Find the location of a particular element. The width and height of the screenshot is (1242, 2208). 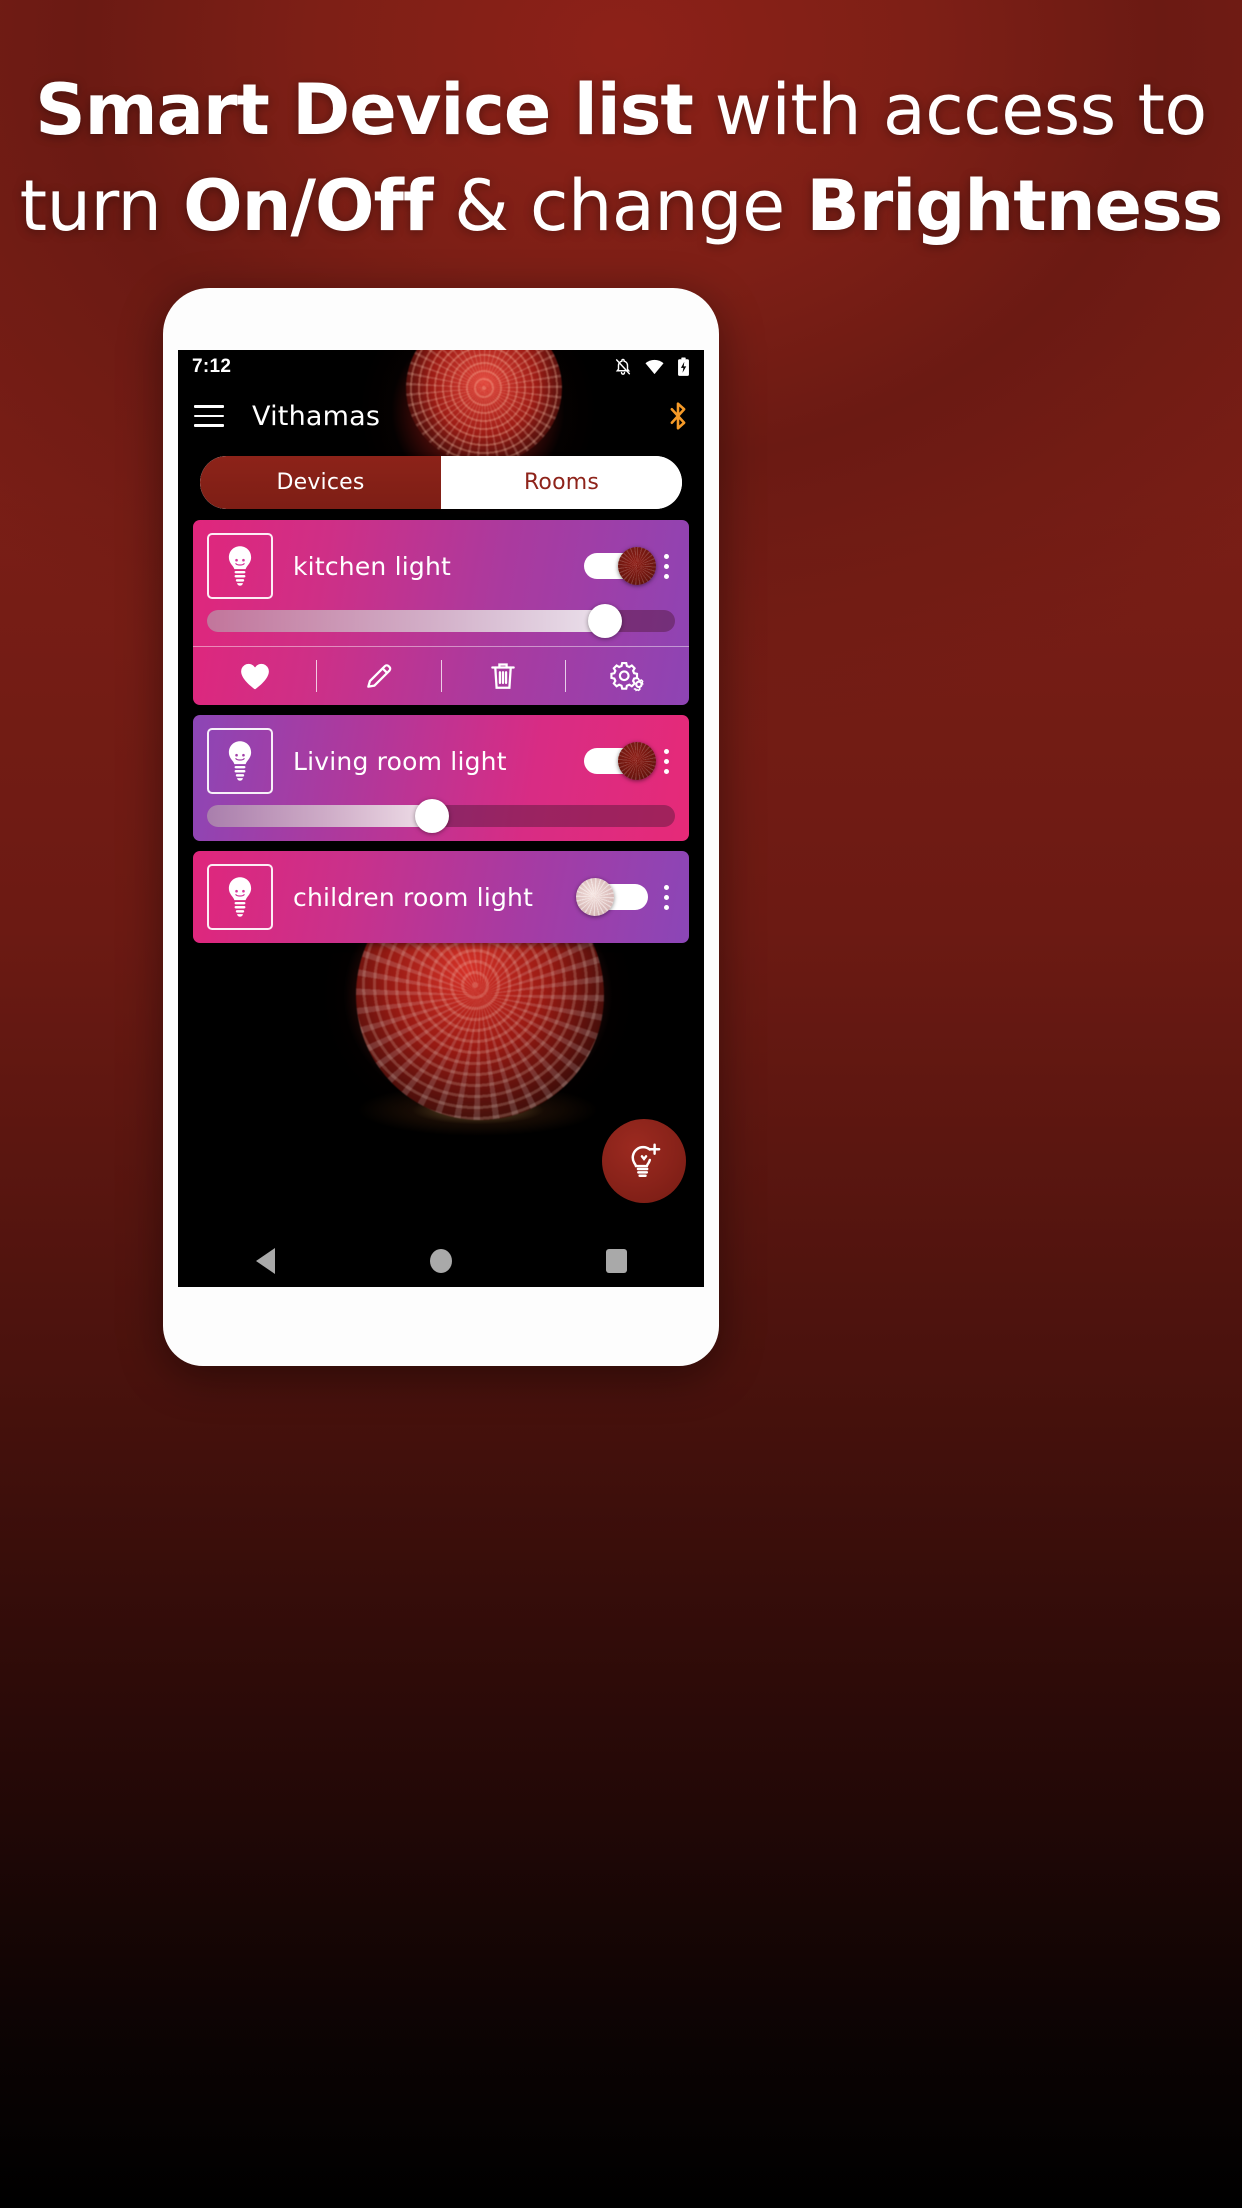

tab-bar: Devices Rooms is located at coordinates (441, 482).